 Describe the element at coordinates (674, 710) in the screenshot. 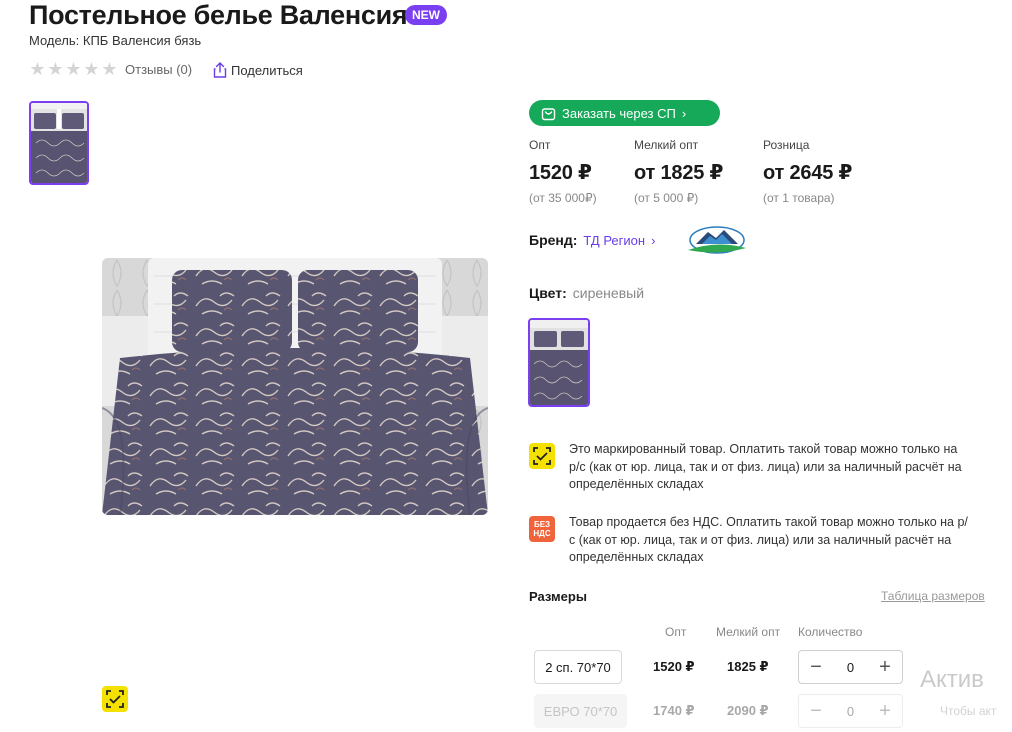

I see `row-price-opt: 1740 ₽` at that location.